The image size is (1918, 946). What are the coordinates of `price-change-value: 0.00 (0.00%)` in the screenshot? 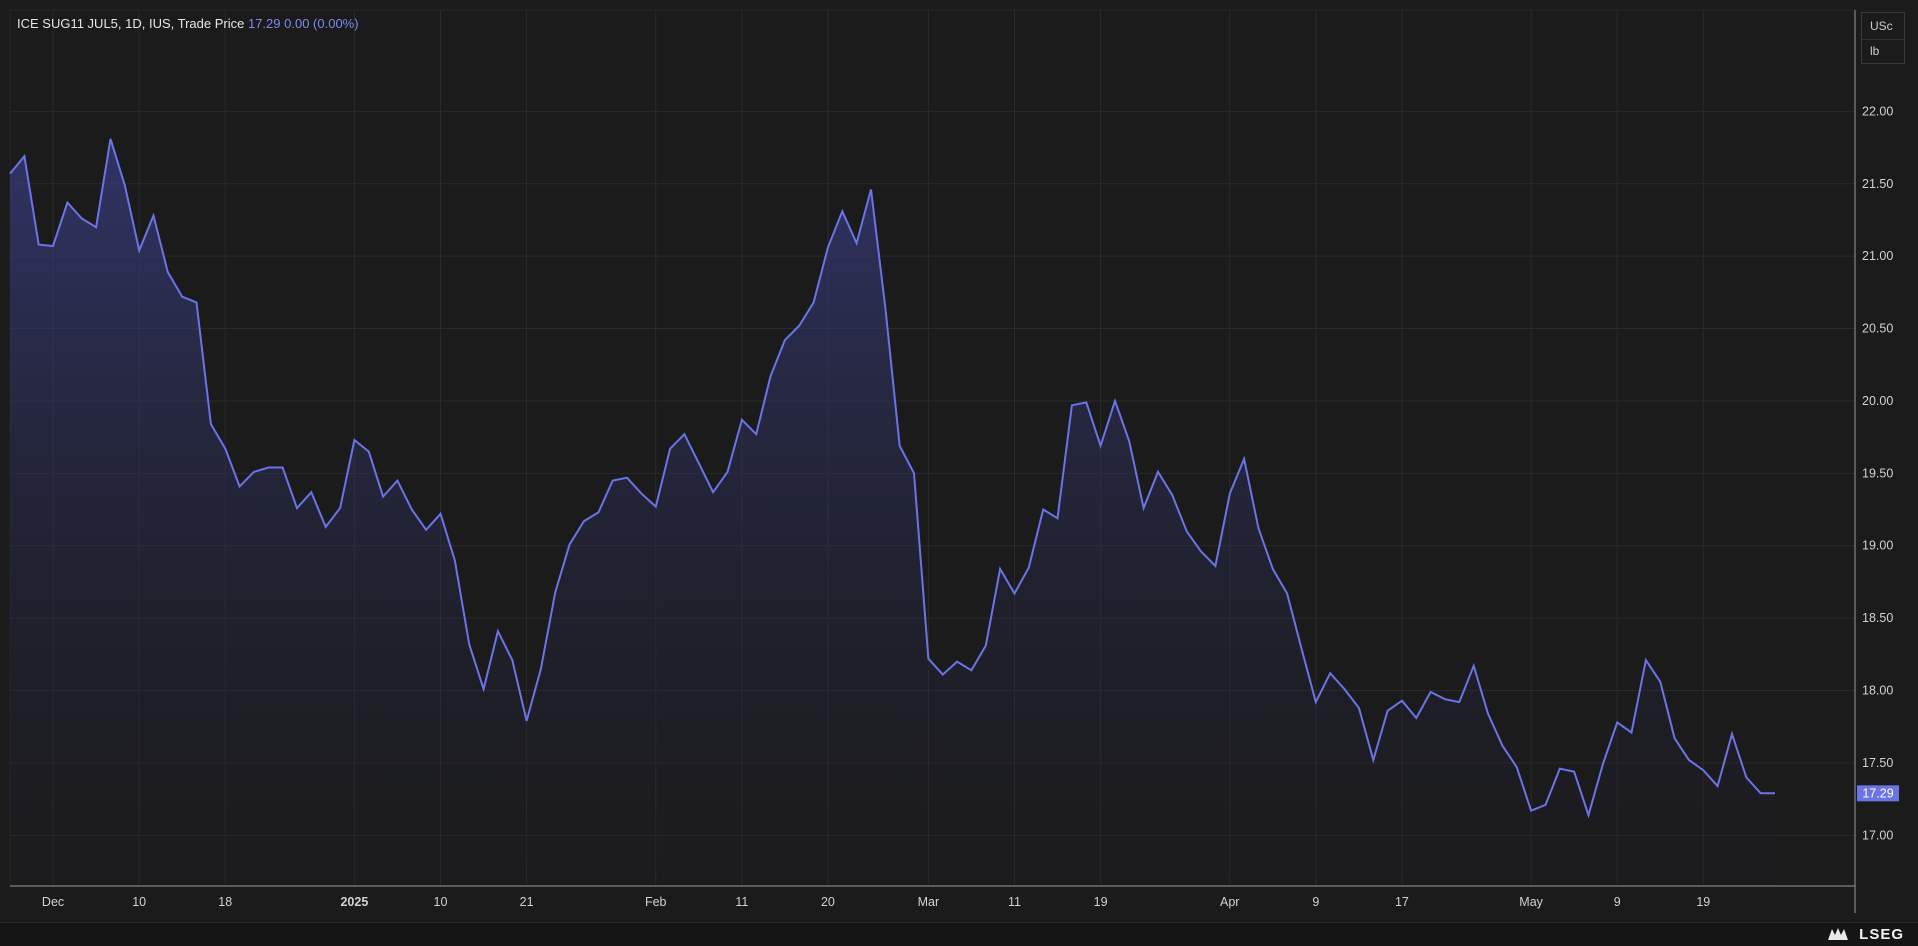 It's located at (321, 23).